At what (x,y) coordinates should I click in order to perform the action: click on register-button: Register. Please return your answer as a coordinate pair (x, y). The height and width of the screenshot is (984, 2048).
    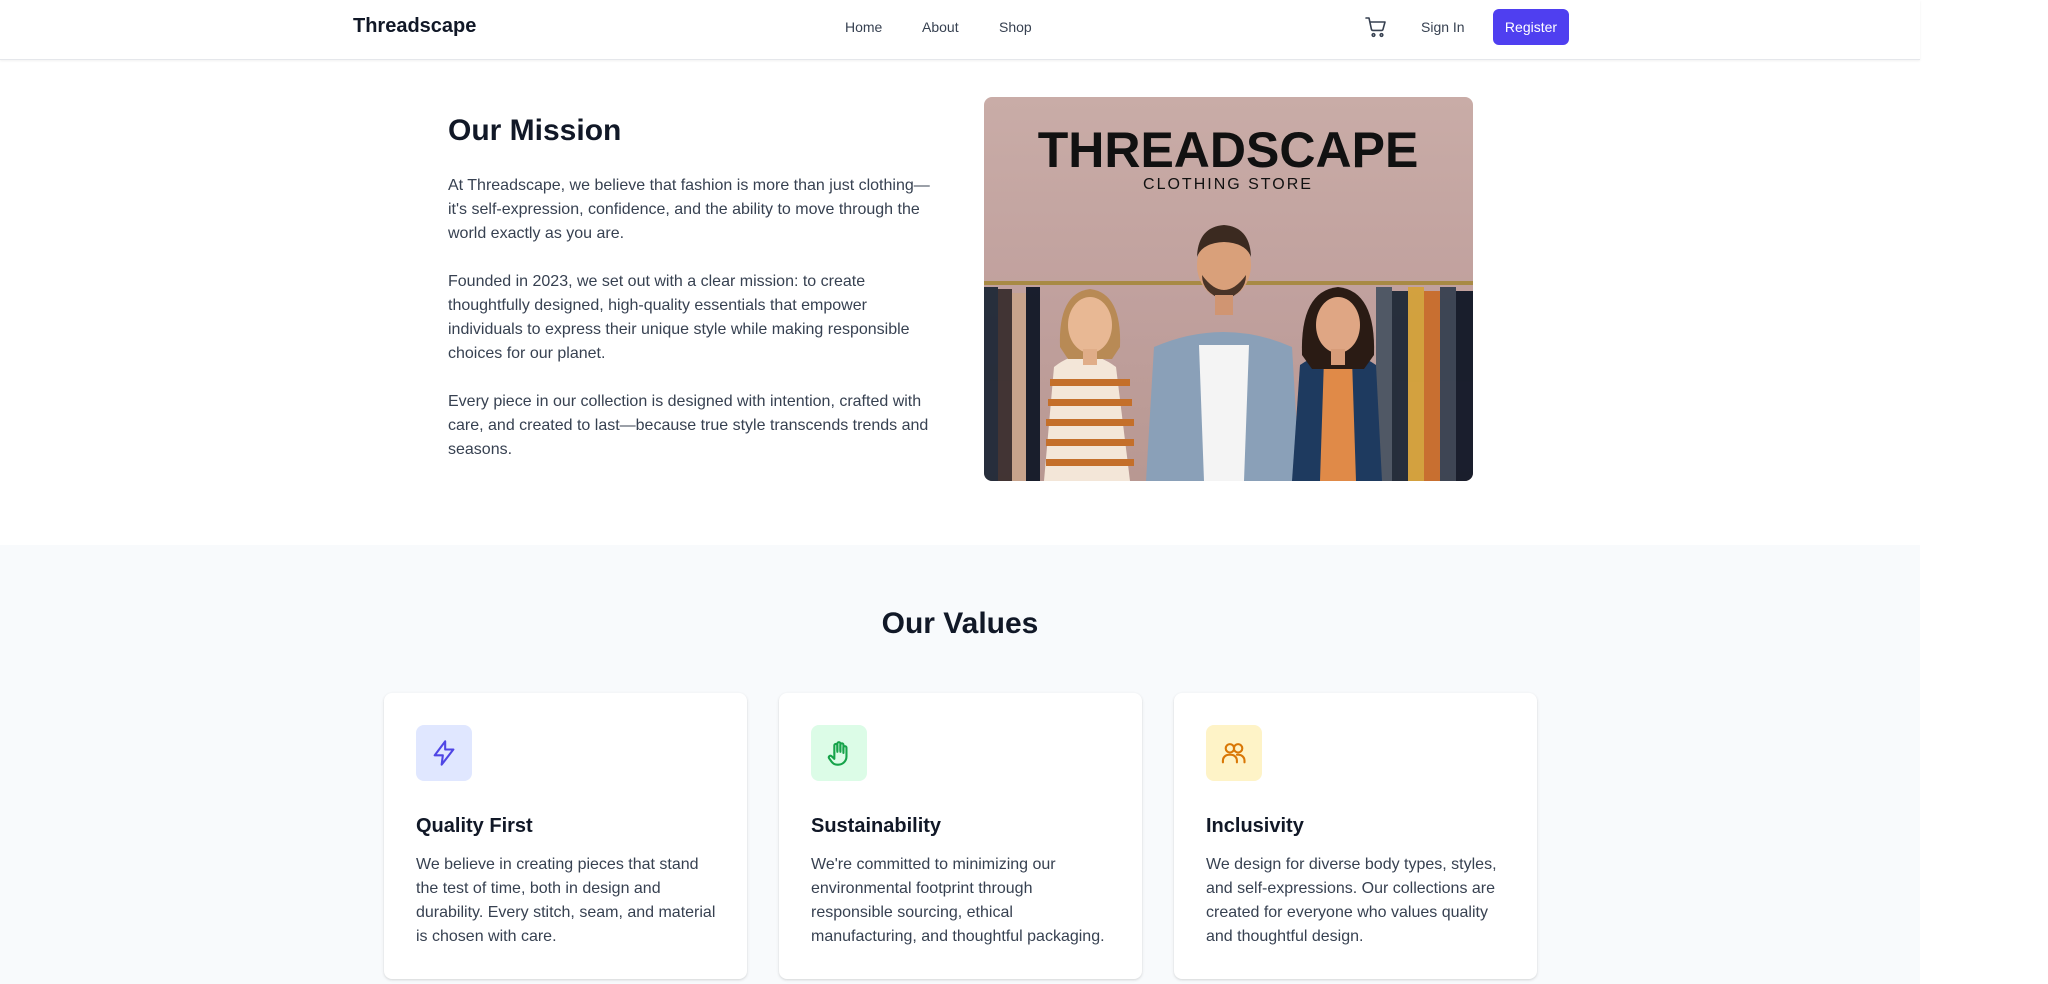
    Looking at the image, I should click on (1531, 27).